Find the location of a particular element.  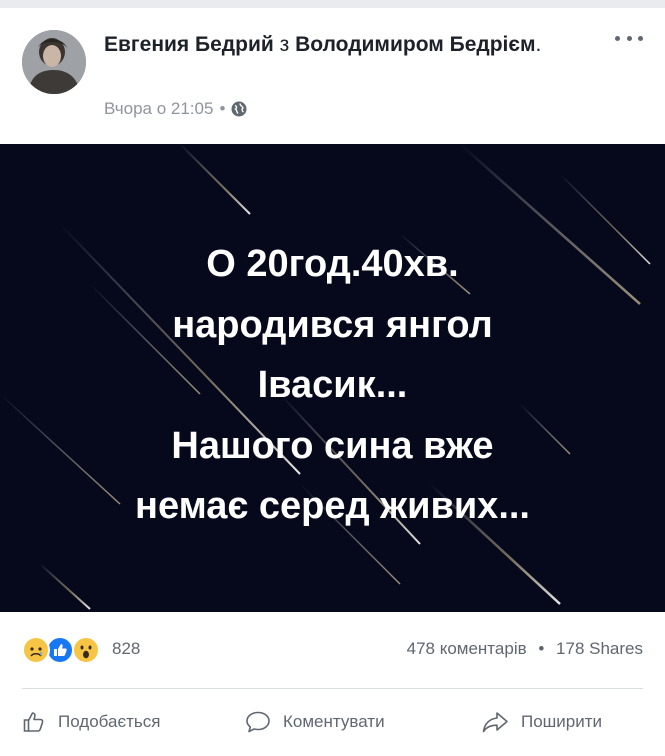

wow-icon is located at coordinates (86, 650).